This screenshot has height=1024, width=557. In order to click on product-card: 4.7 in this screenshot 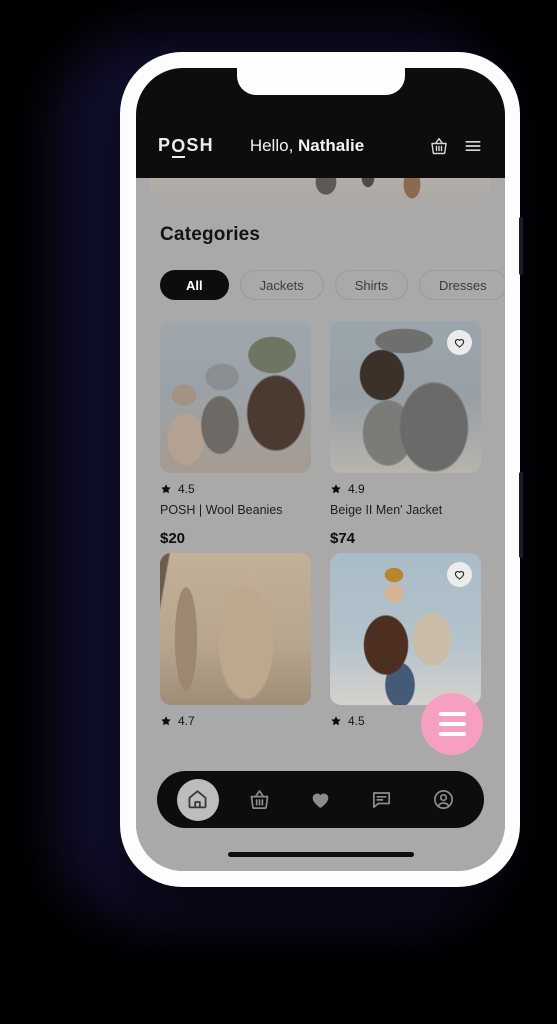, I will do `click(235, 640)`.